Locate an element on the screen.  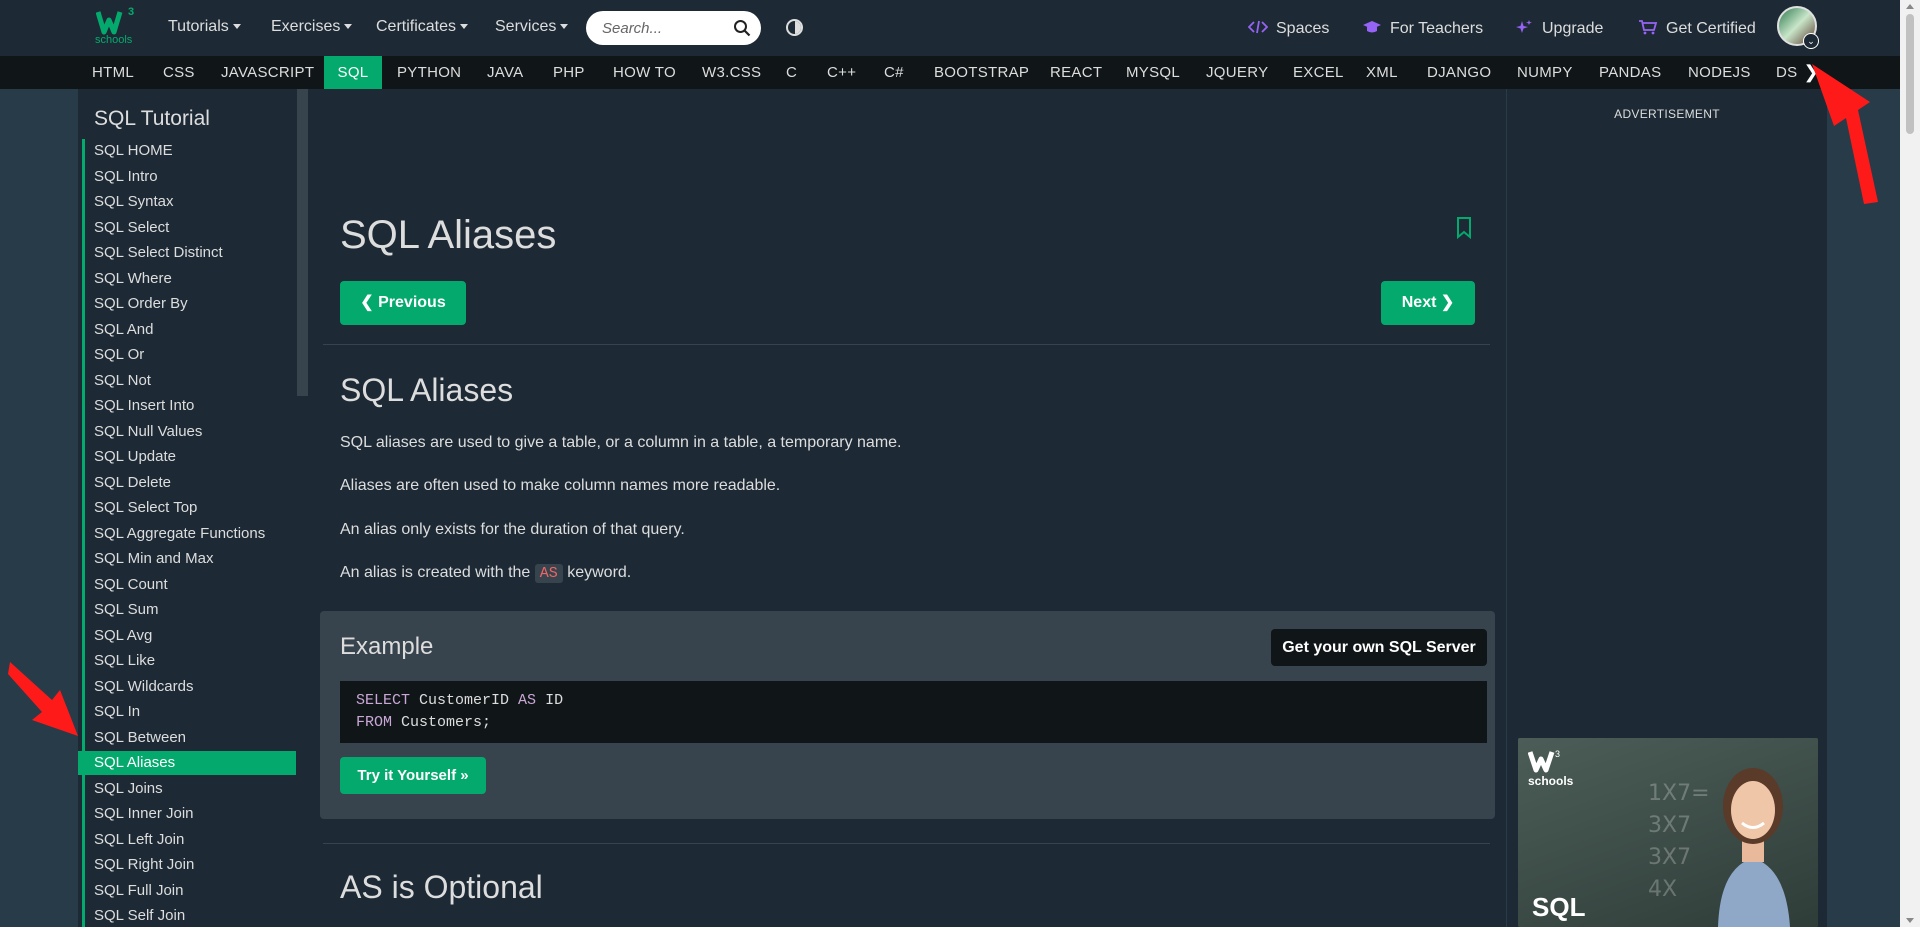
w3-logo-icon: 3 is located at coordinates (1543, 761).